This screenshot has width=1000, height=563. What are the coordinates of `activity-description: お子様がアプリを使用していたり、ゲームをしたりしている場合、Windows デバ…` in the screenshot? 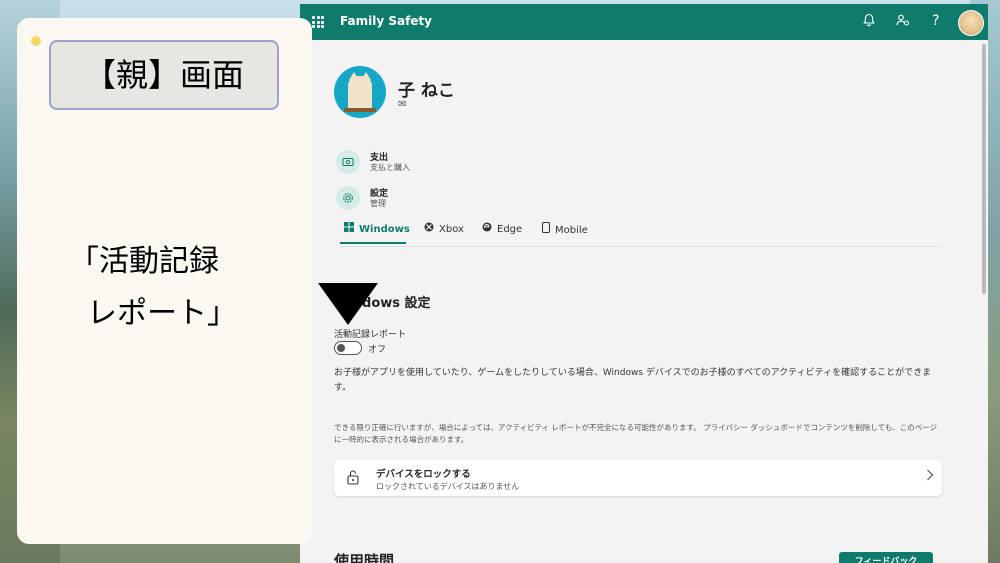 It's located at (633, 380).